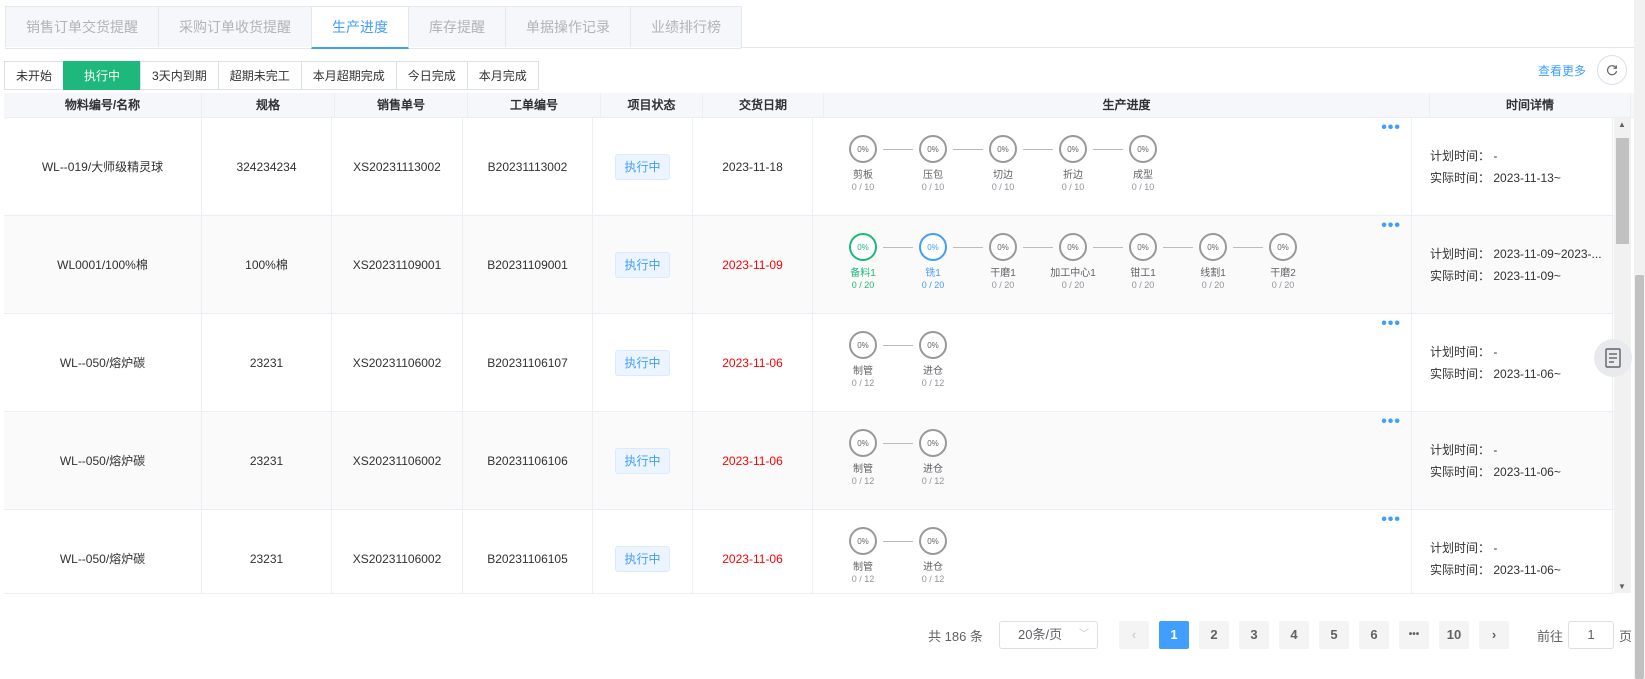  I want to click on process-step: 0% 加工中心1 0 / 20, so click(1073, 262).